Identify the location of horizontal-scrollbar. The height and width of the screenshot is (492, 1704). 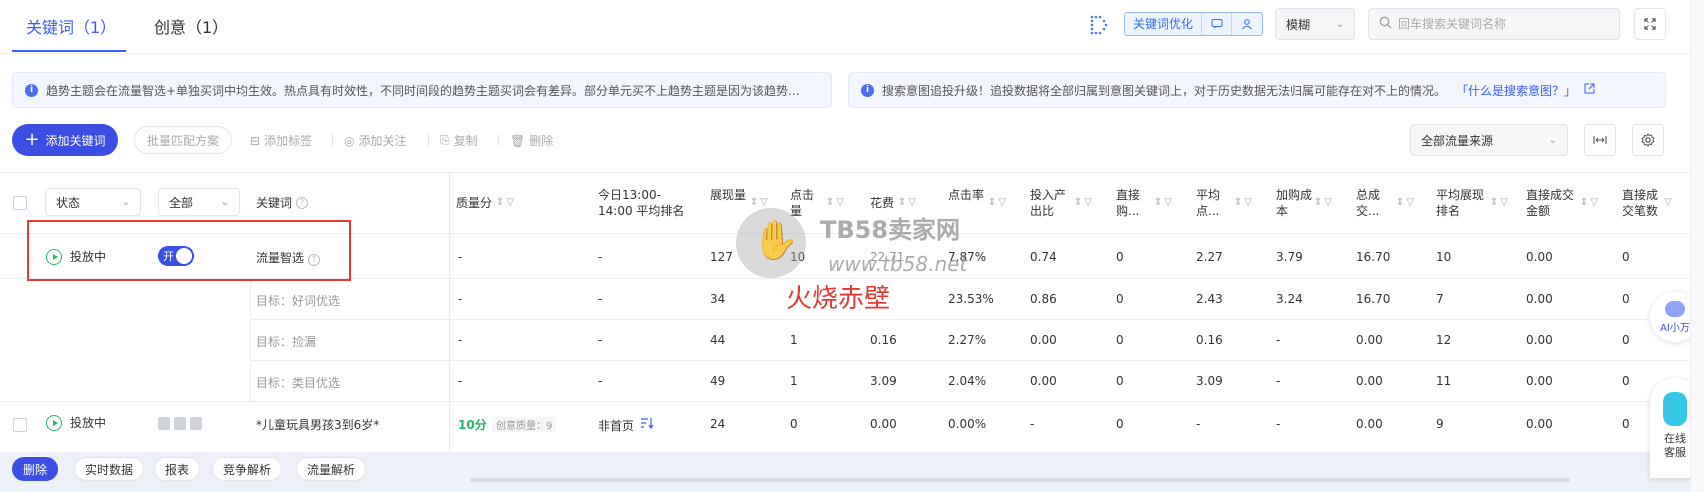
(1020, 480).